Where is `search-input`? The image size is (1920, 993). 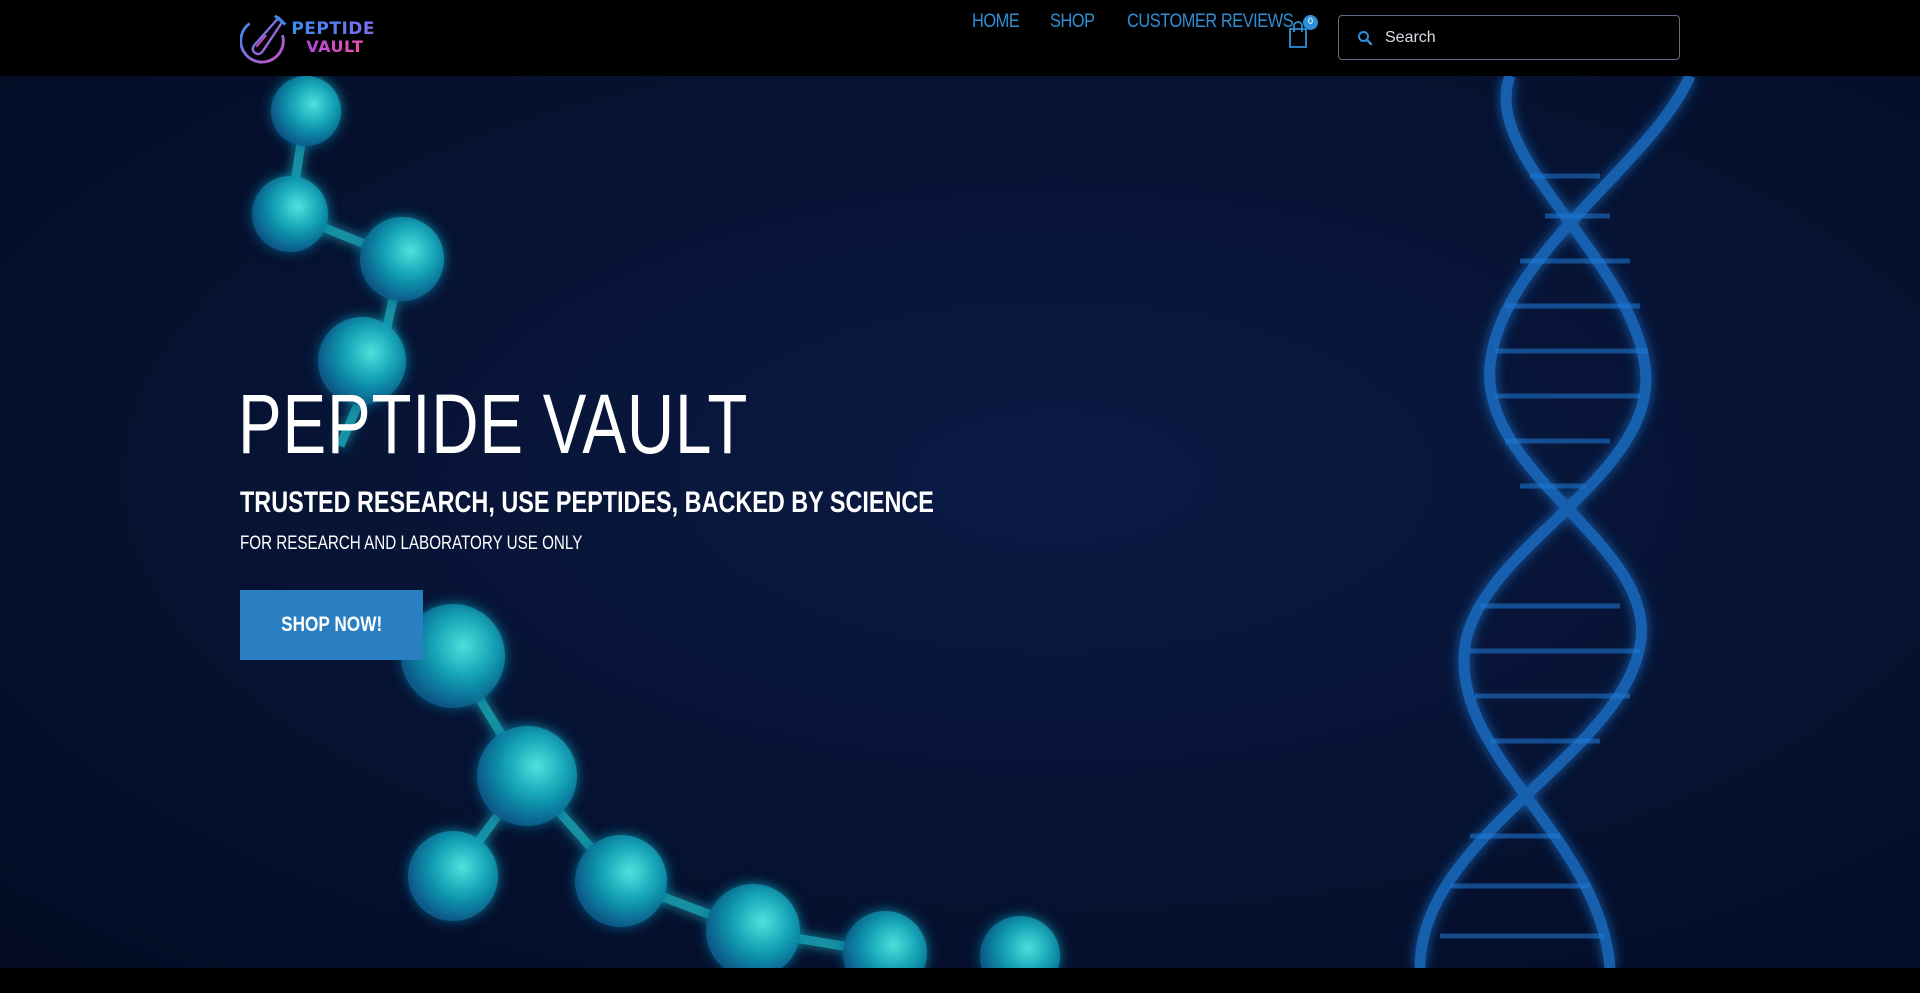
search-input is located at coordinates (1525, 37).